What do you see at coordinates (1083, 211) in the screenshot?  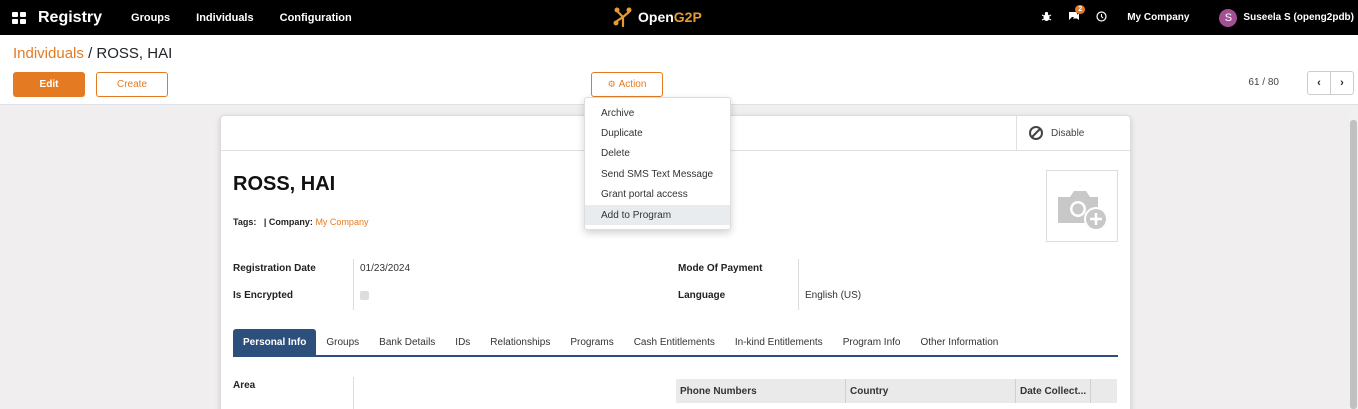 I see `camera-add-icon` at bounding box center [1083, 211].